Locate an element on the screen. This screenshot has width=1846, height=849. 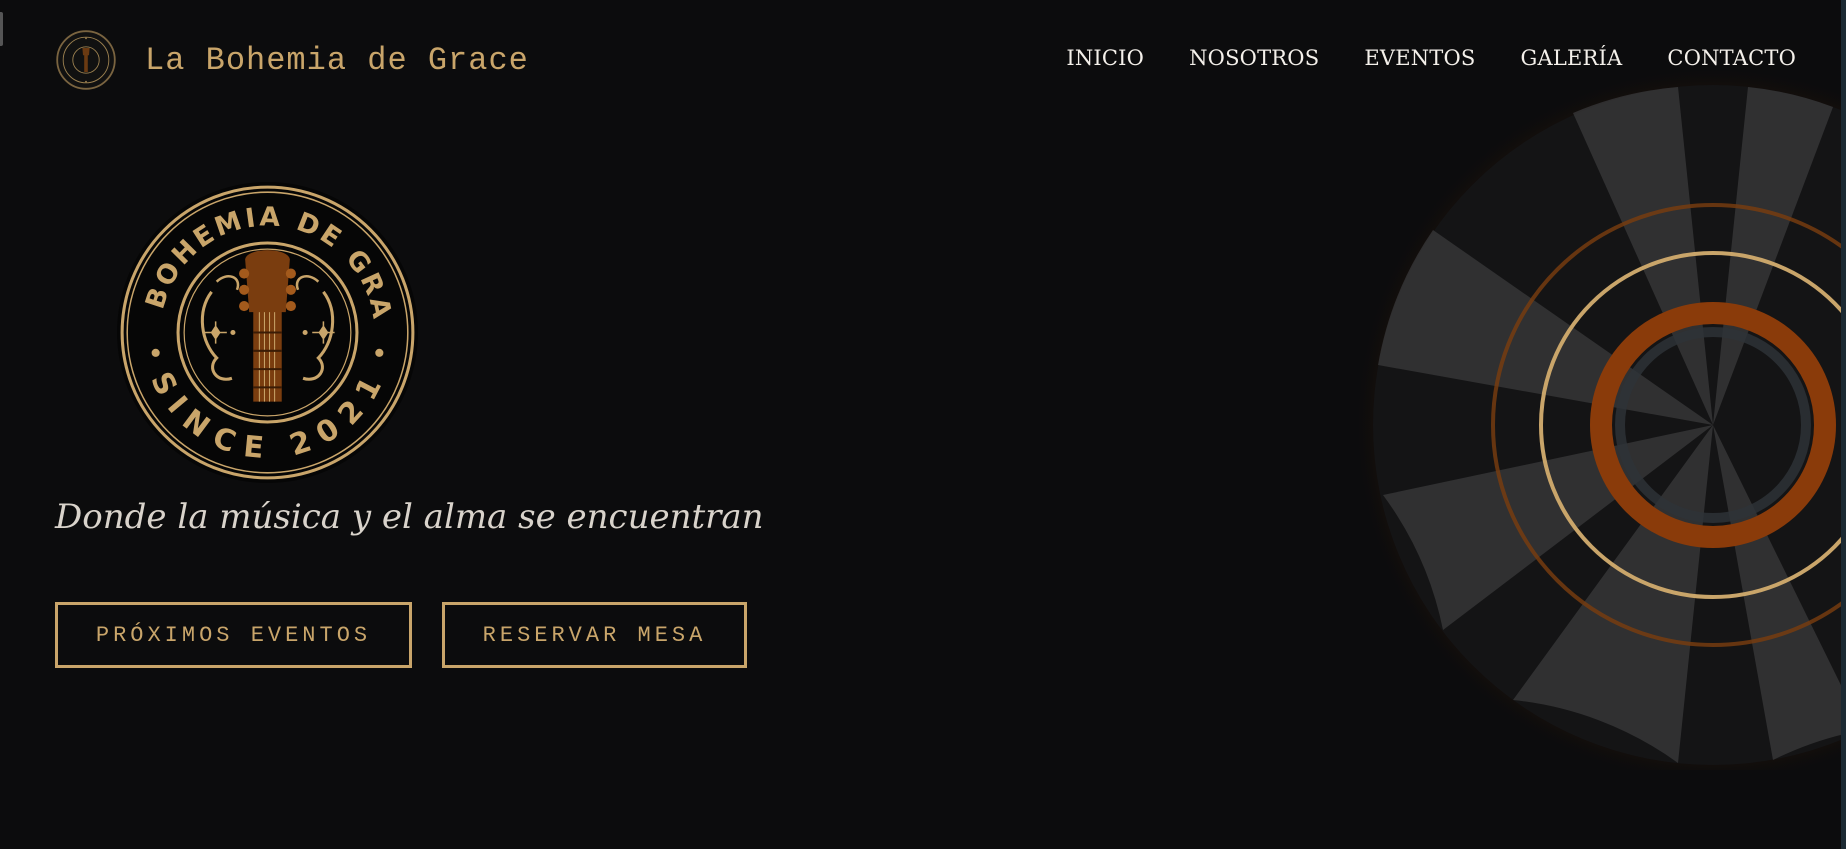
hero-tagline: Donde la música y el alma se encuentran is located at coordinates (409, 517).